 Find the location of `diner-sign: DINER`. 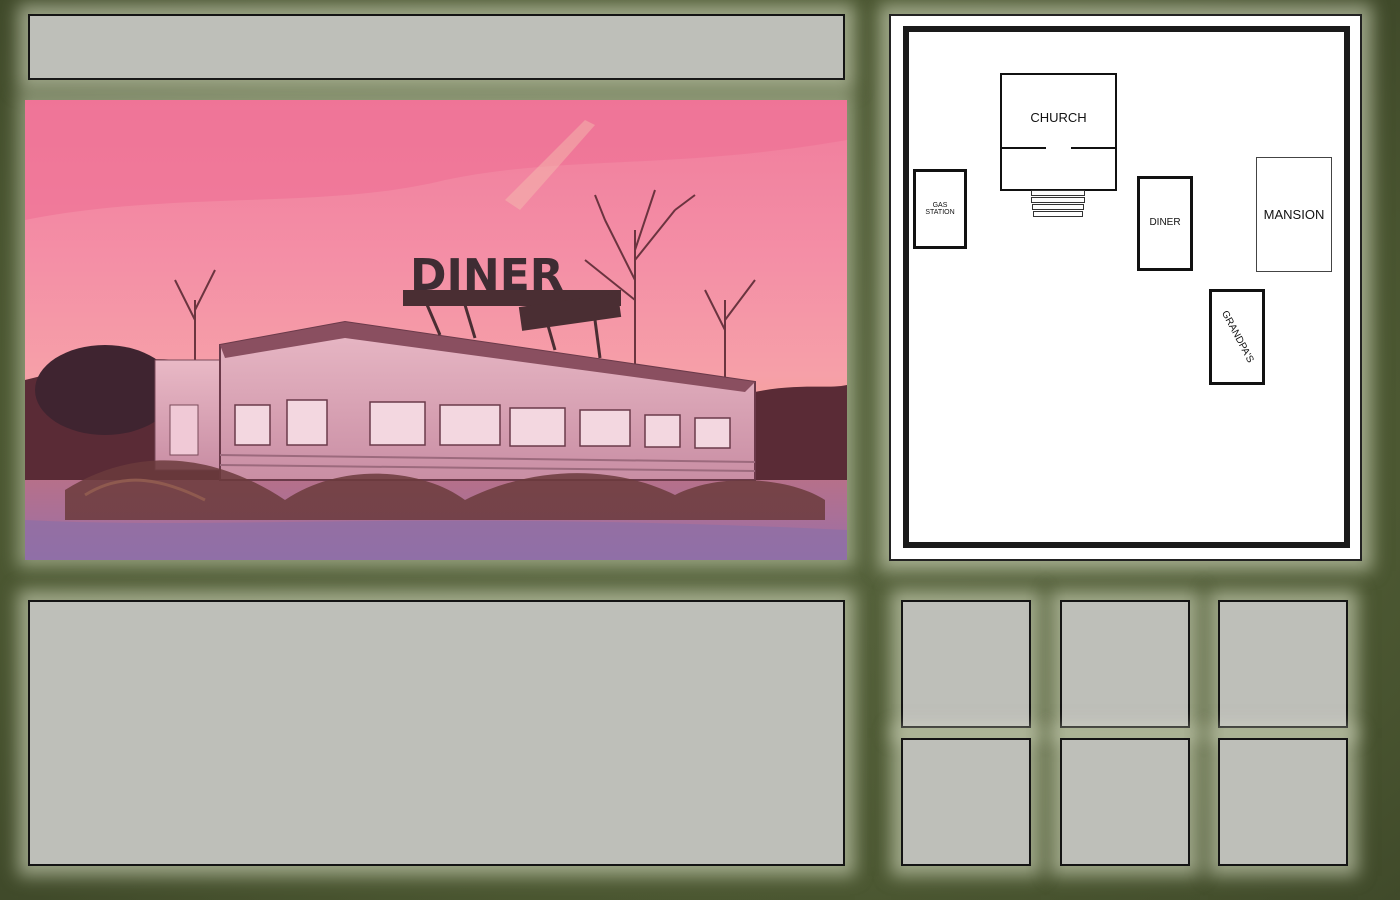

diner-sign: DINER is located at coordinates (487, 275).